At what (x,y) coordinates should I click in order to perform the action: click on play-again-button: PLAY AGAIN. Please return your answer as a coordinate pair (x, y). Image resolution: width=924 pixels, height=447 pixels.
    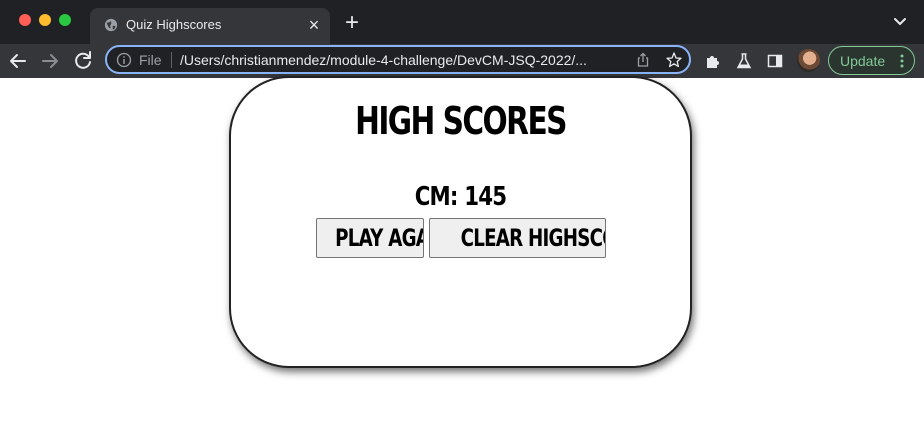
    Looking at the image, I should click on (370, 238).